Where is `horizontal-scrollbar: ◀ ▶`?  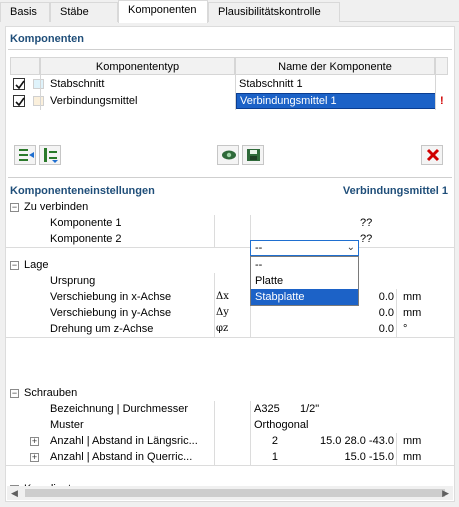
horizontal-scrollbar: ◀ ▶ is located at coordinates (230, 493).